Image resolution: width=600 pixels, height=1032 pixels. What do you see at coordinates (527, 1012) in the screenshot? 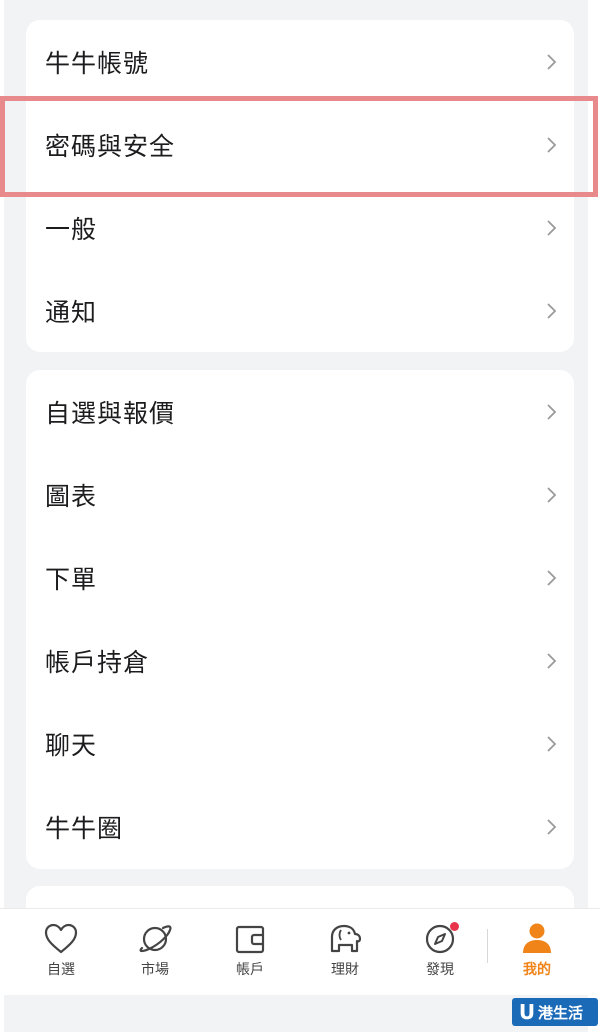
I see `watermark-letter: U` at bounding box center [527, 1012].